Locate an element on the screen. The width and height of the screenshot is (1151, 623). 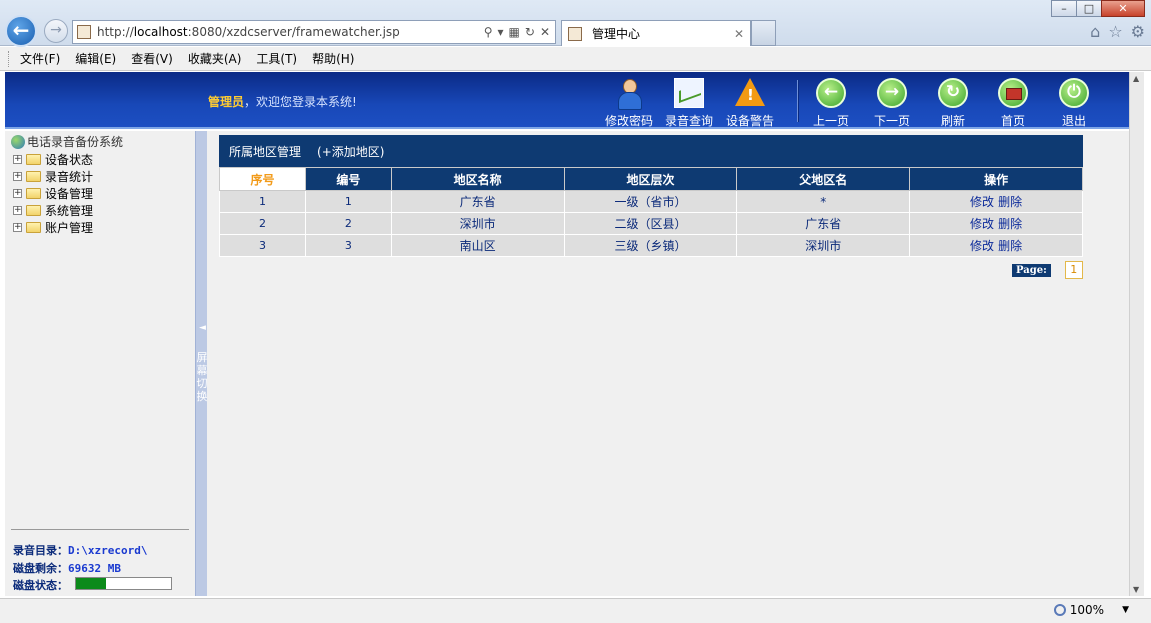
cell-name: 南山区 is located at coordinates (477, 245).